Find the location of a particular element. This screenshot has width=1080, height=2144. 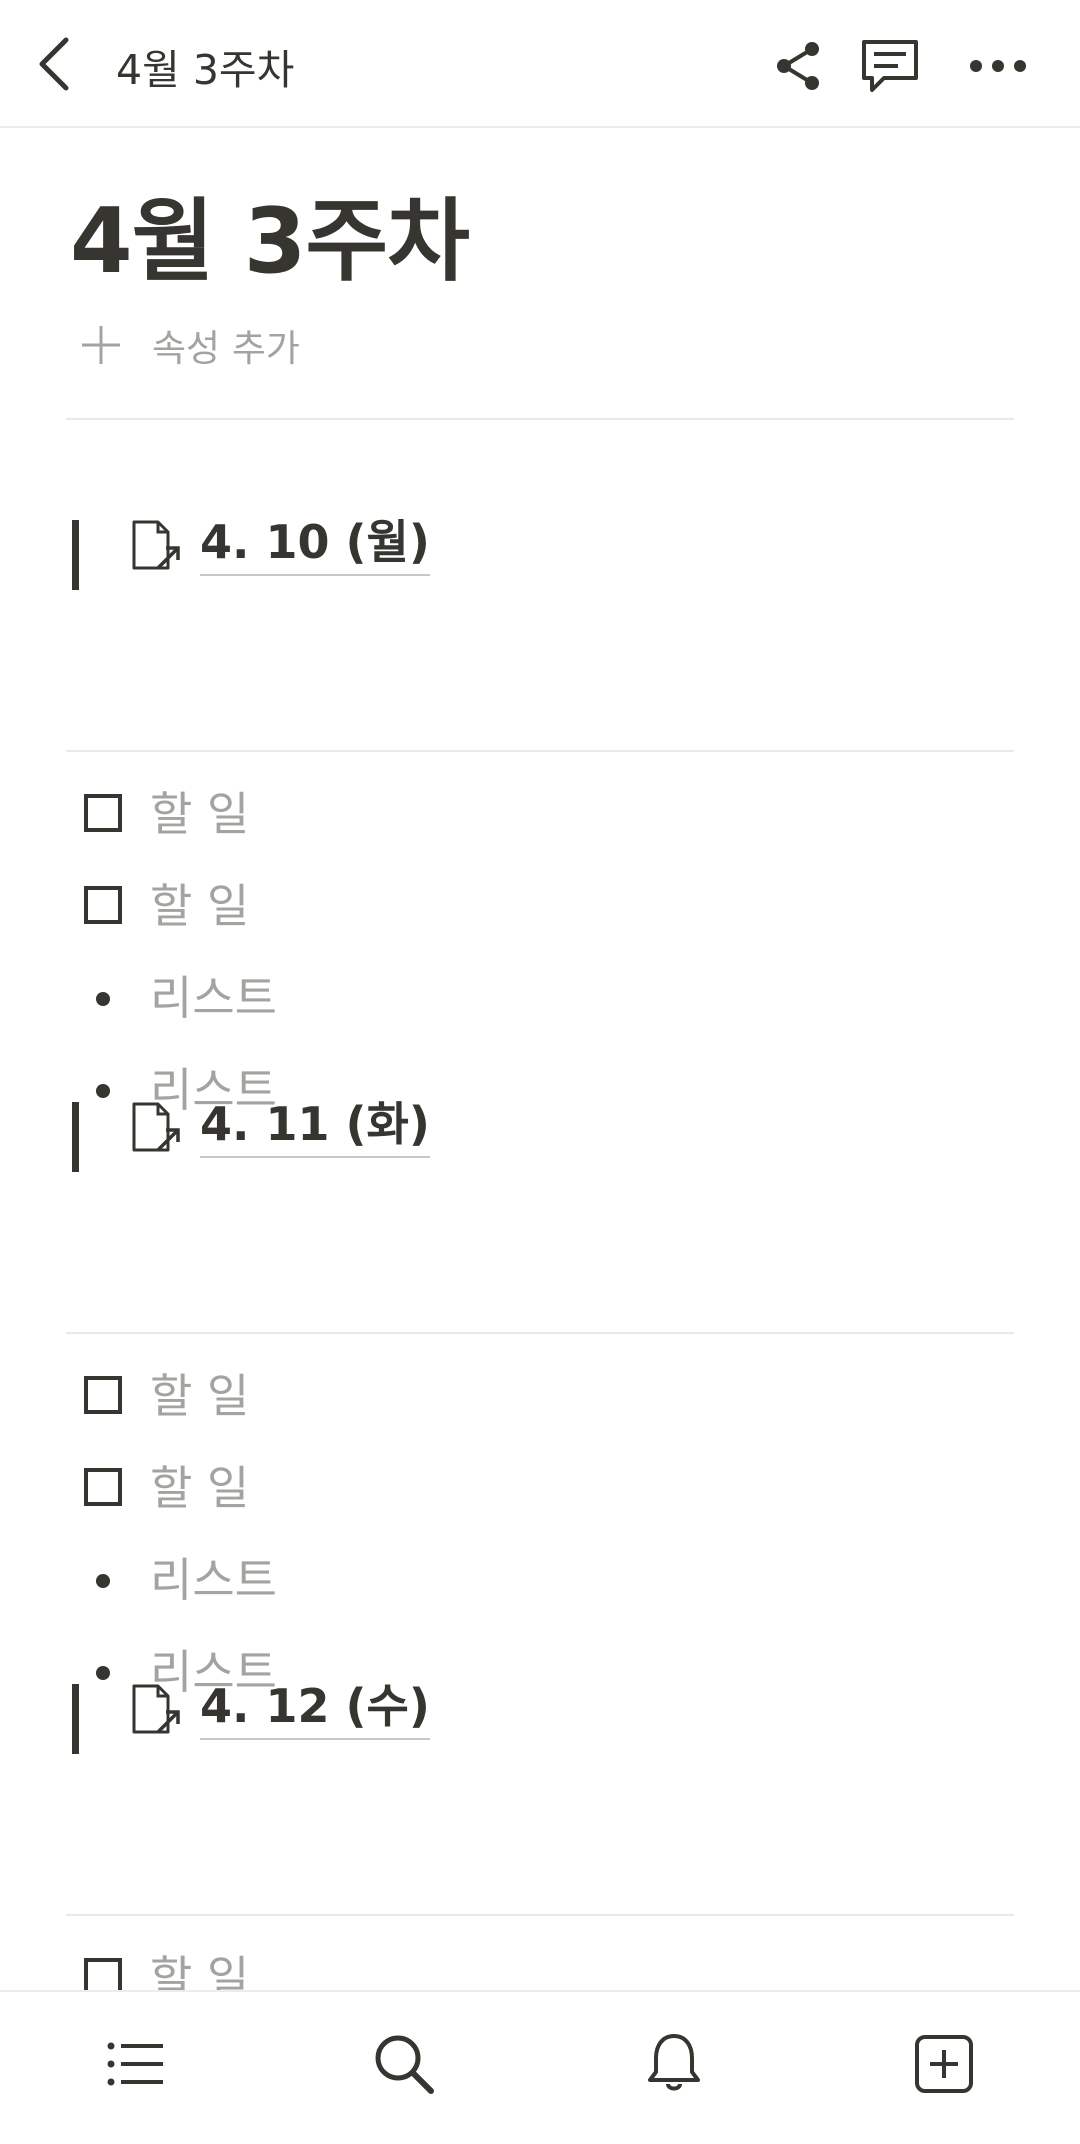

share-icon is located at coordinates (798, 66).